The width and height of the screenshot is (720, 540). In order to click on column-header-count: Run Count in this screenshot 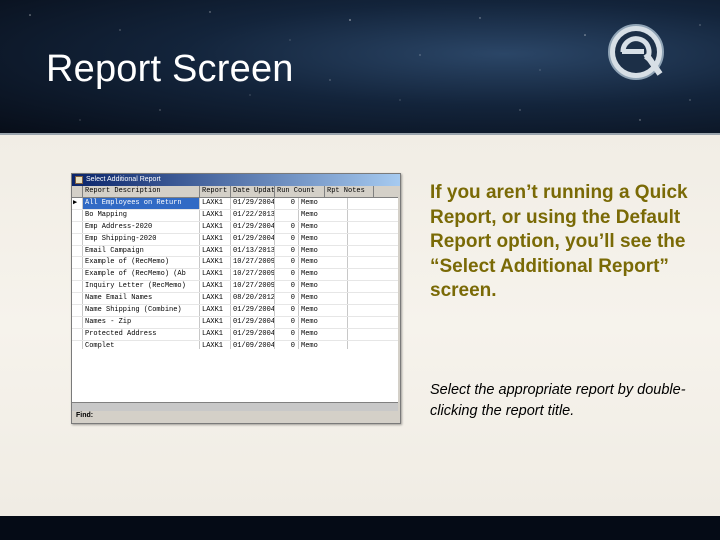, I will do `click(300, 191)`.